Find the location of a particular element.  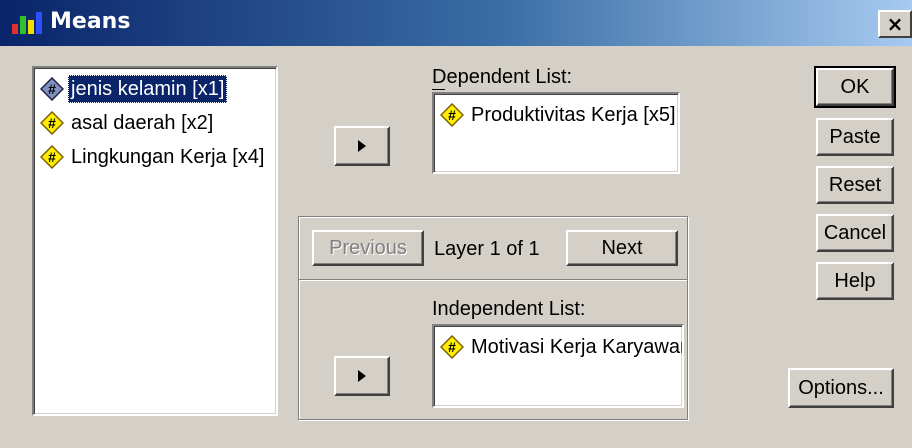

independent-list: # Motivasi Kerja Karyawan is located at coordinates (558, 366).